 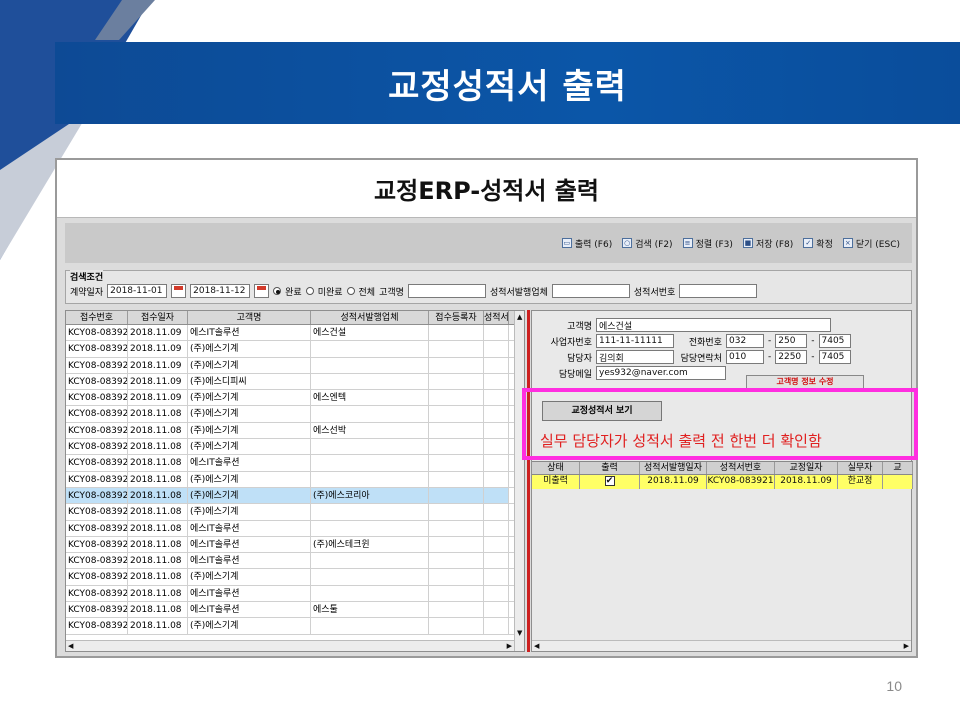 I want to click on col-header: 성적서번호, so click(x=741, y=468).